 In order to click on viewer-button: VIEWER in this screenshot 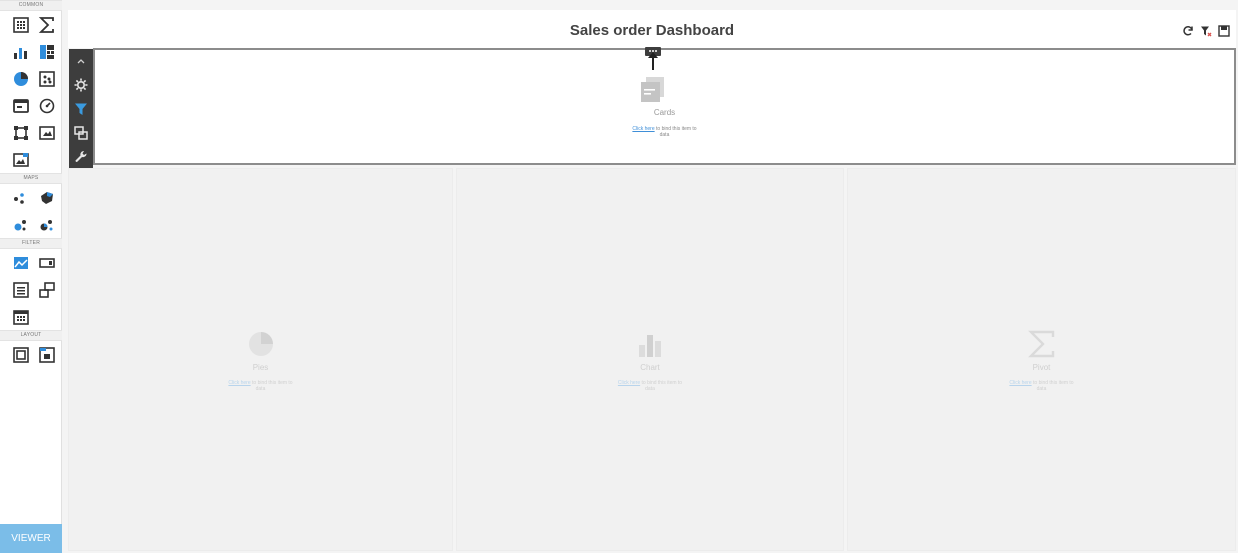, I will do `click(31, 538)`.